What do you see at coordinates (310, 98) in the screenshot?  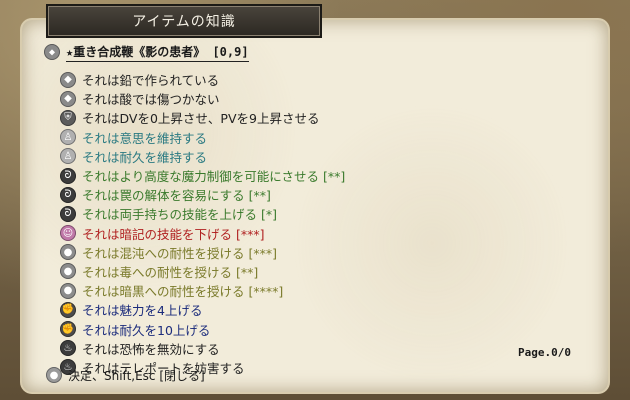 I see `property-row: ◆ それは酸では傷つかない` at bounding box center [310, 98].